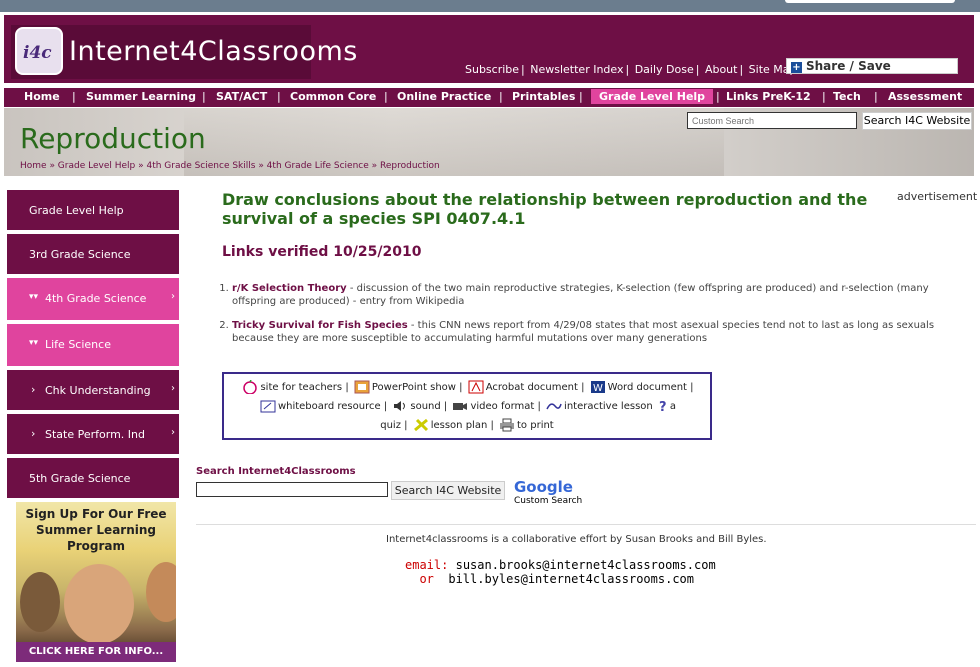  I want to click on about-link: About, so click(721, 69).